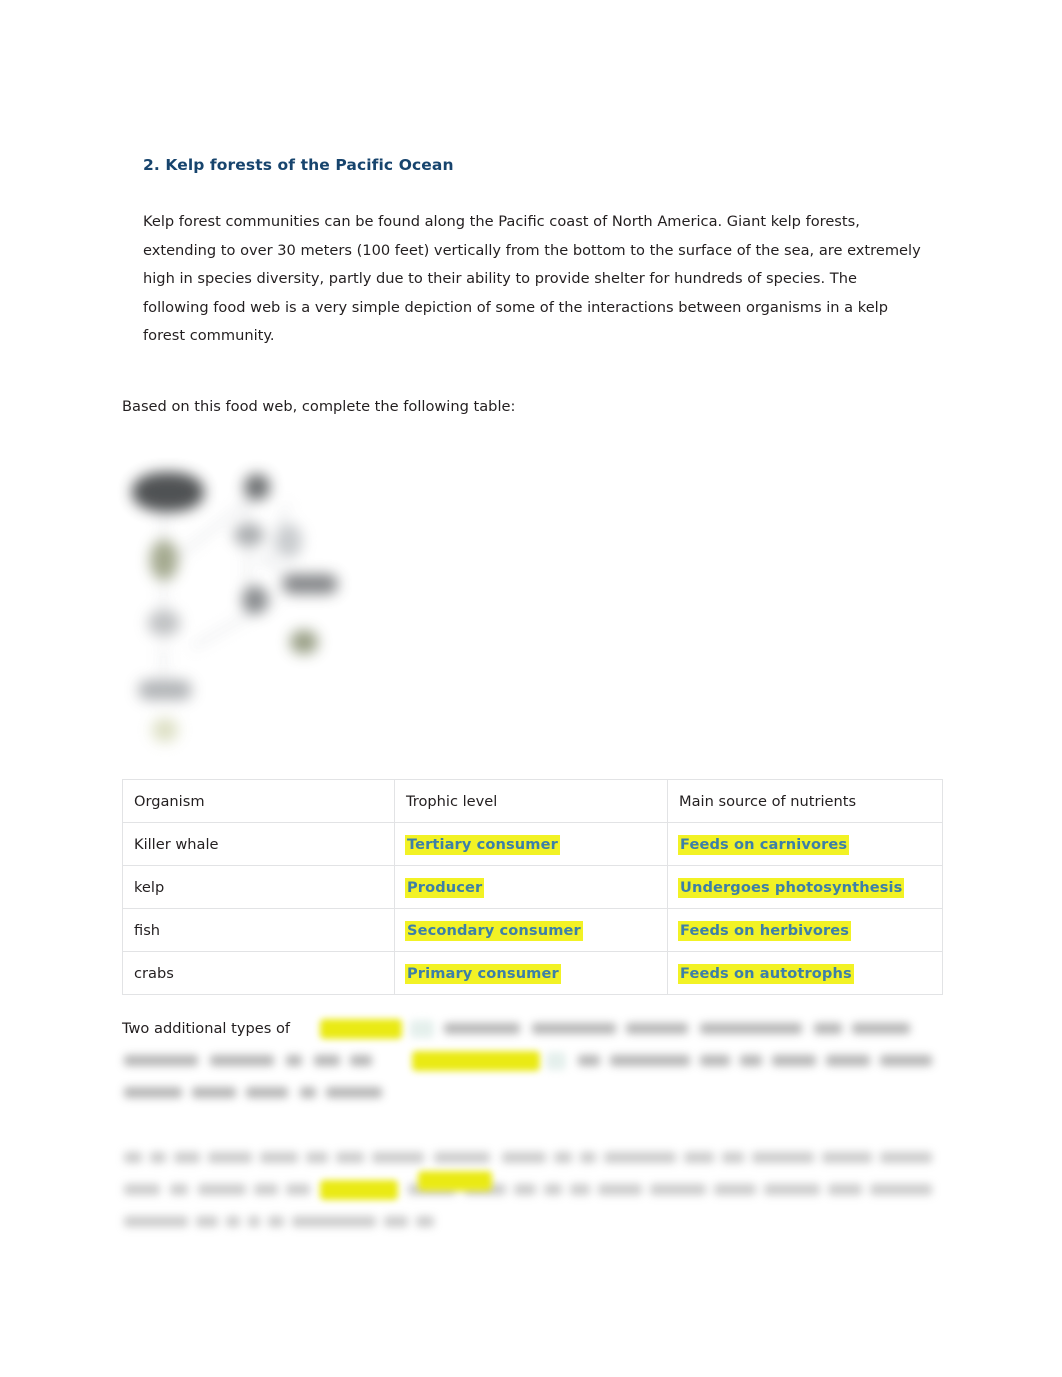  I want to click on cell-organism: fish, so click(258, 930).